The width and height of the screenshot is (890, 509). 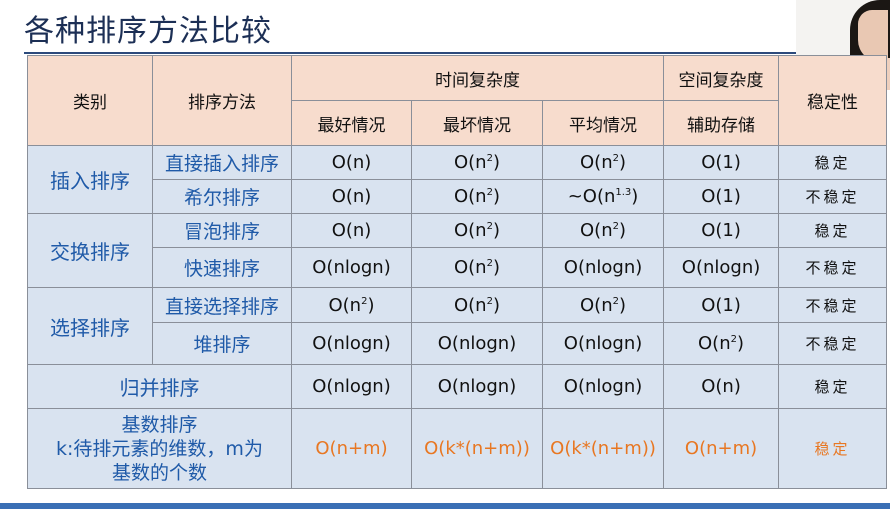 I want to click on best-cell: O(n2), so click(x=351, y=305).